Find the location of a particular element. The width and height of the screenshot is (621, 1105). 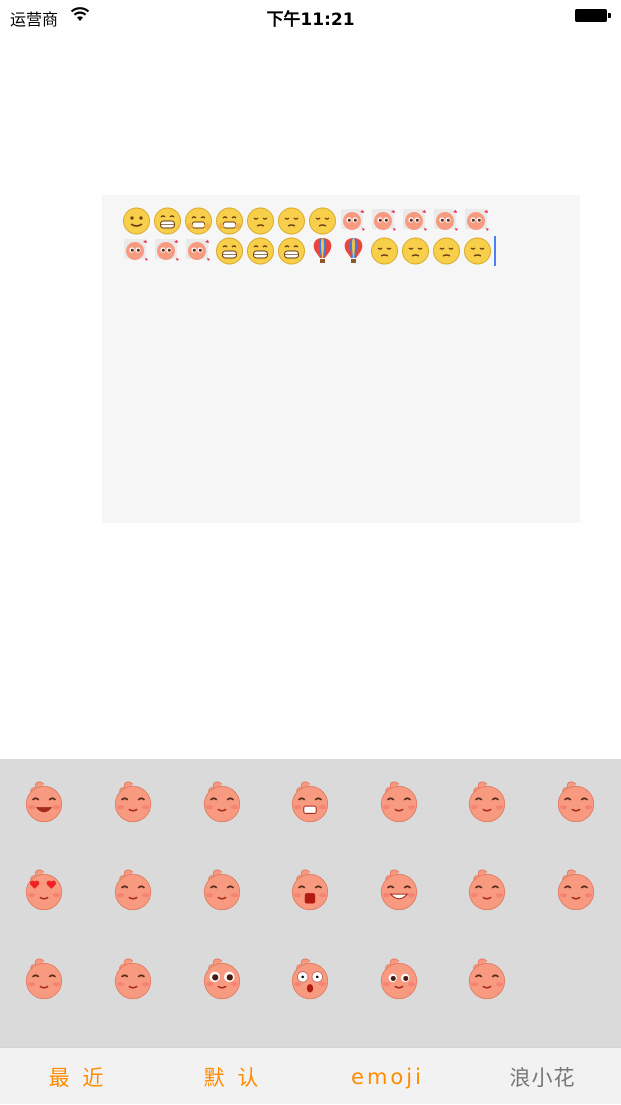

love-sticker-icon is located at coordinates (44, 891).